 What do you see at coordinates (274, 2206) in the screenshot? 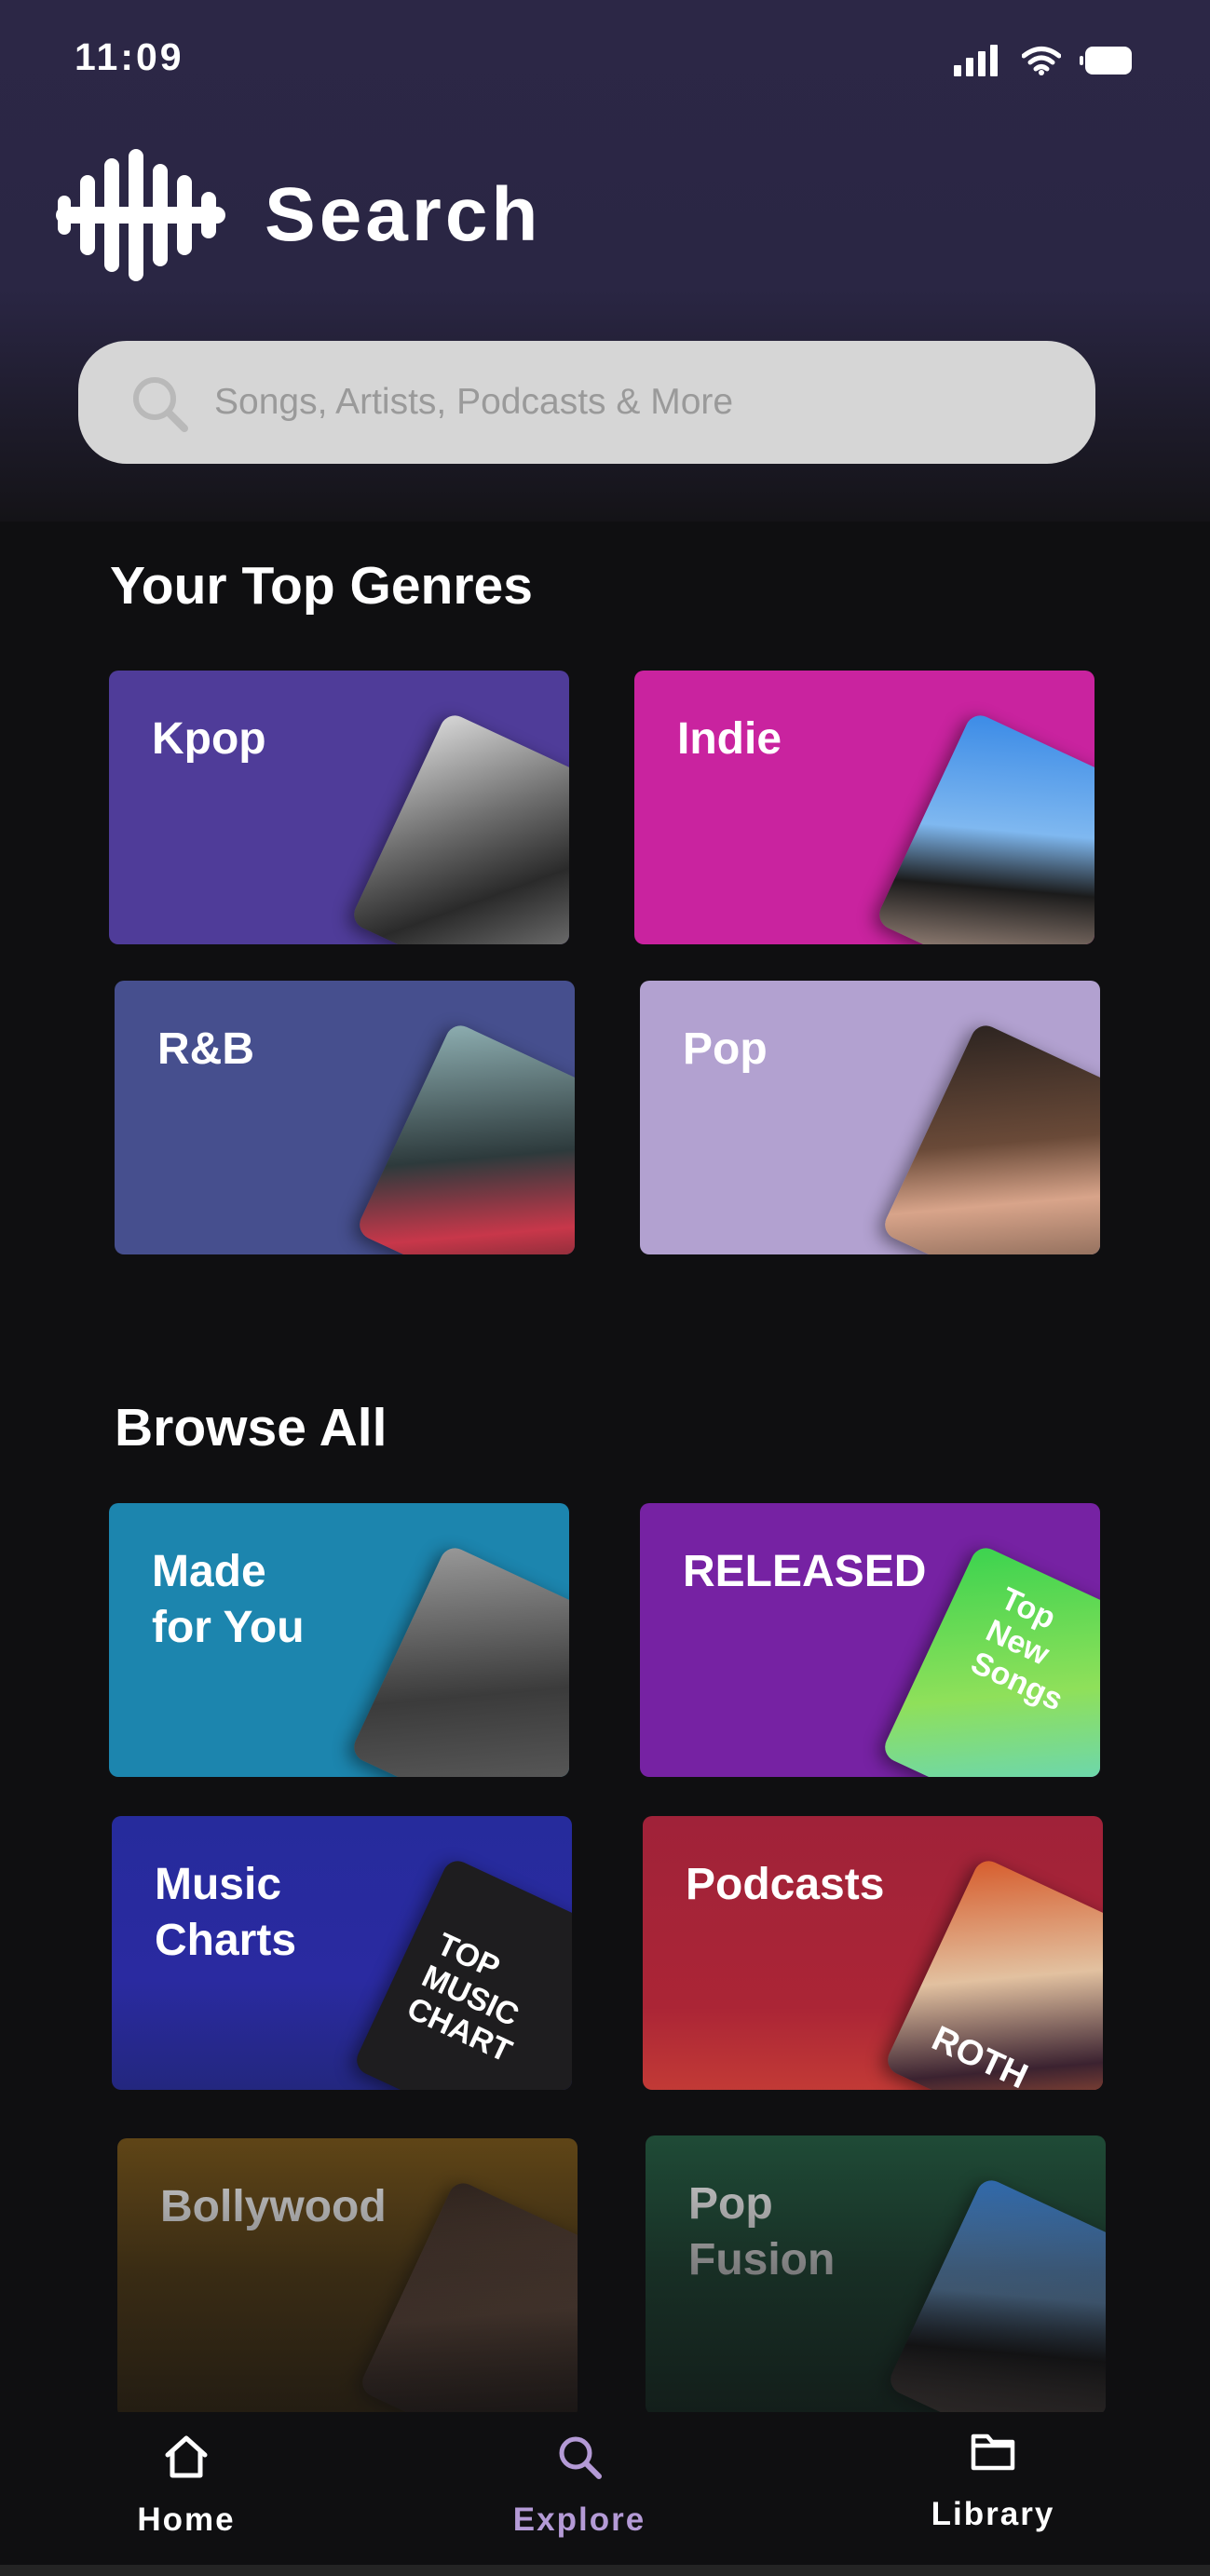
I see `browse-card-label: Bollywood` at bounding box center [274, 2206].